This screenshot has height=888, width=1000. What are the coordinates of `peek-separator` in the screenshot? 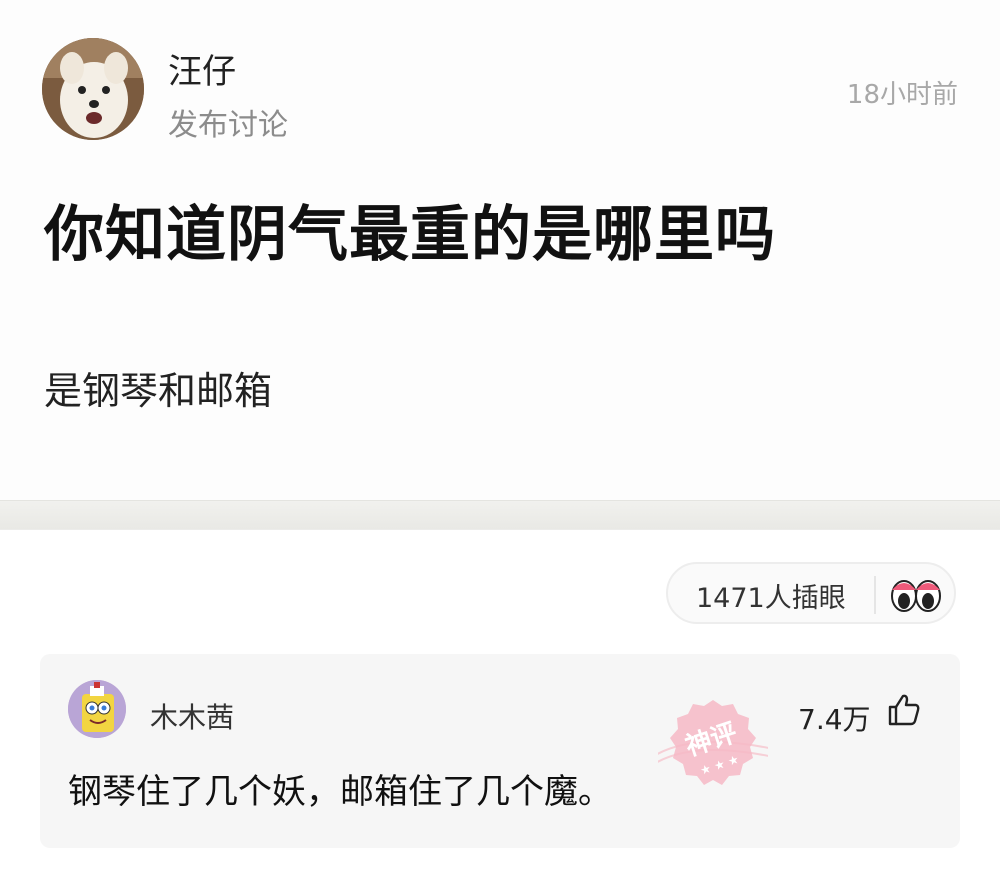 It's located at (875, 595).